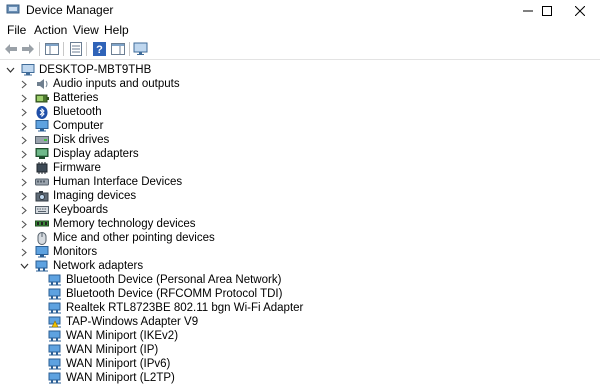  I want to click on keyboard-icon, so click(42, 210).